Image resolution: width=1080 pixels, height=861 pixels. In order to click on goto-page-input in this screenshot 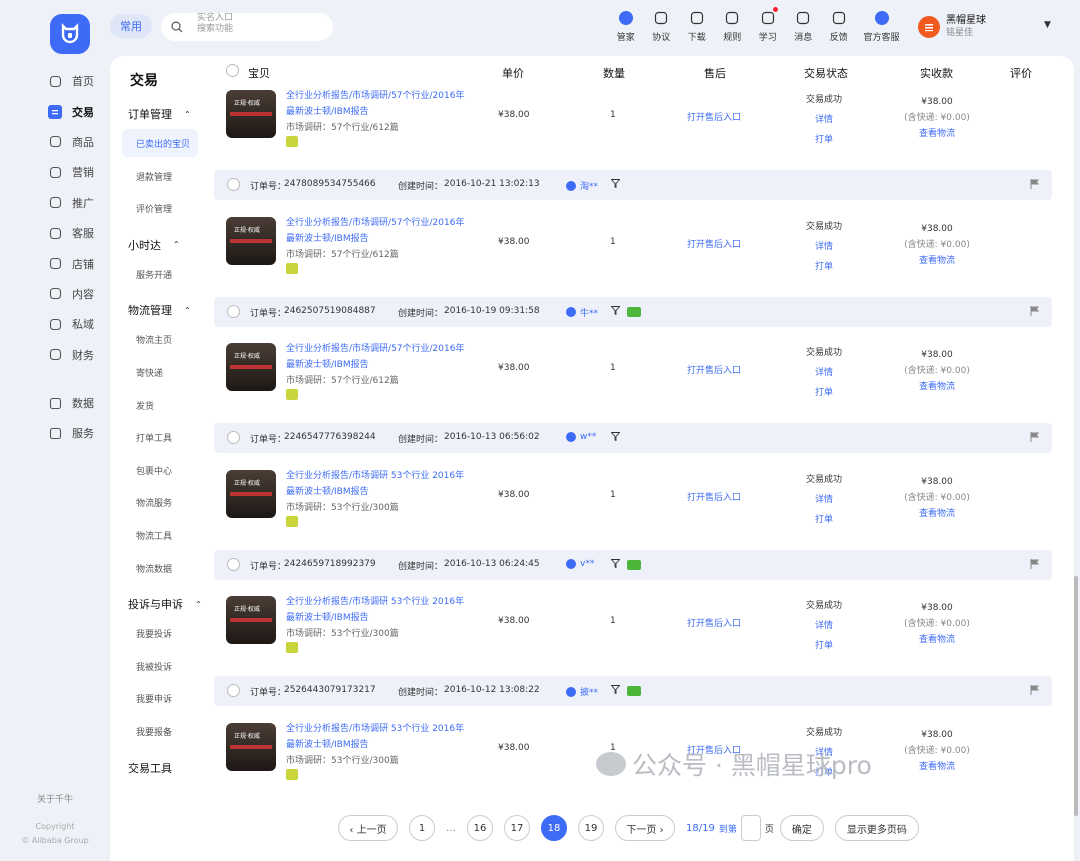, I will do `click(750, 828)`.